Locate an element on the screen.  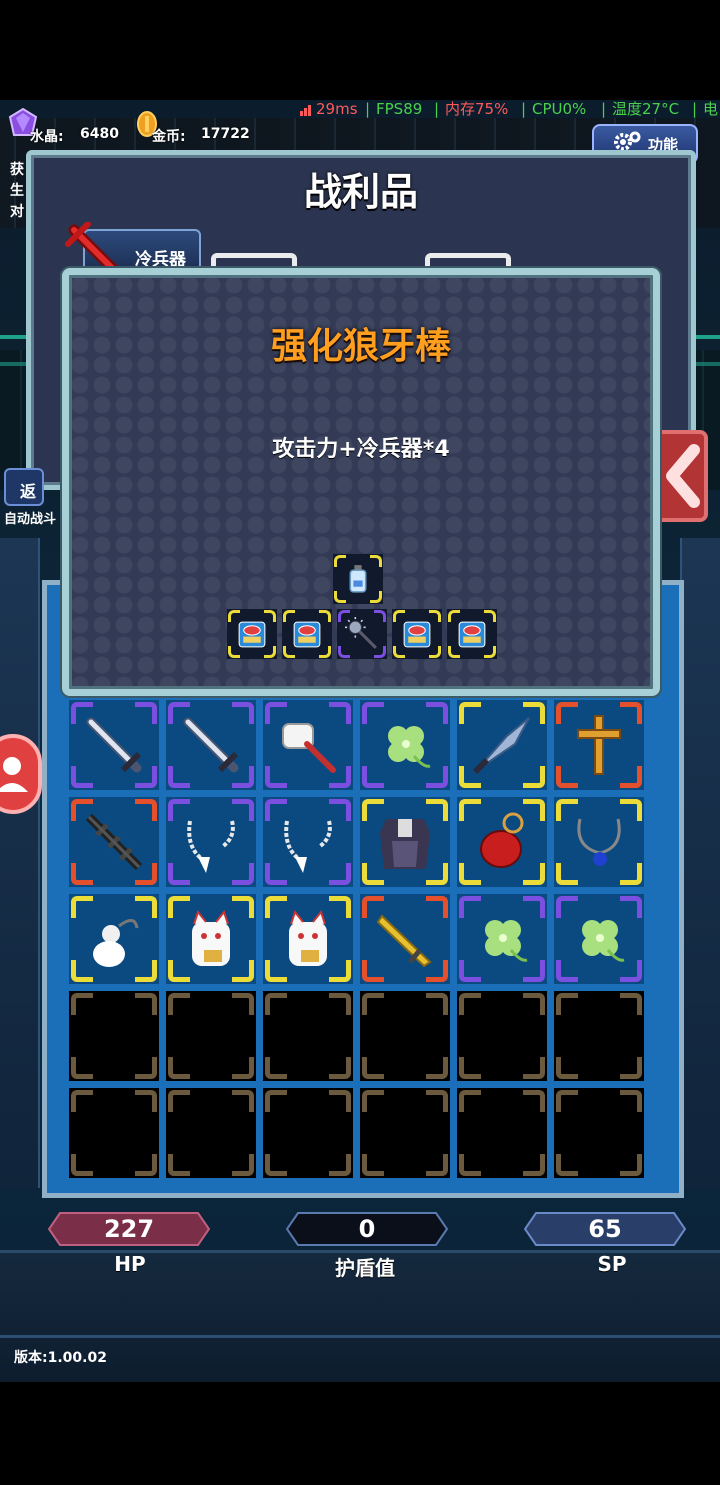
tab-cold-weapon-label: 冷兵器 is located at coordinates (160, 260).